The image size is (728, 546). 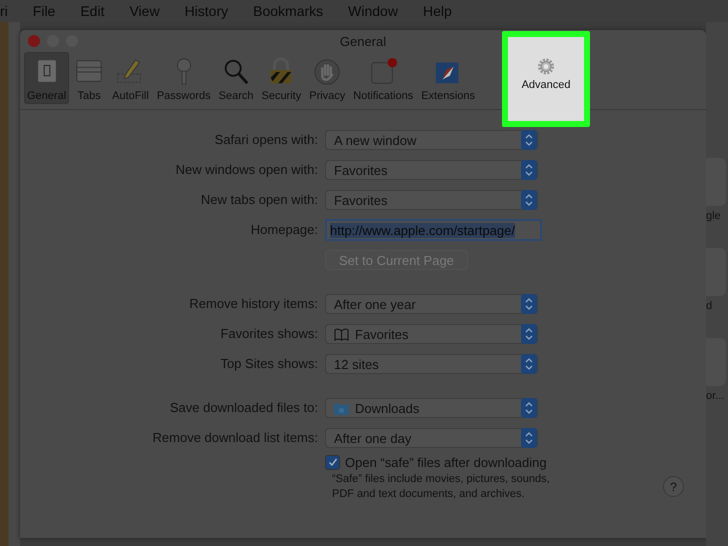 I want to click on dropdown: Downloads, so click(x=431, y=408).